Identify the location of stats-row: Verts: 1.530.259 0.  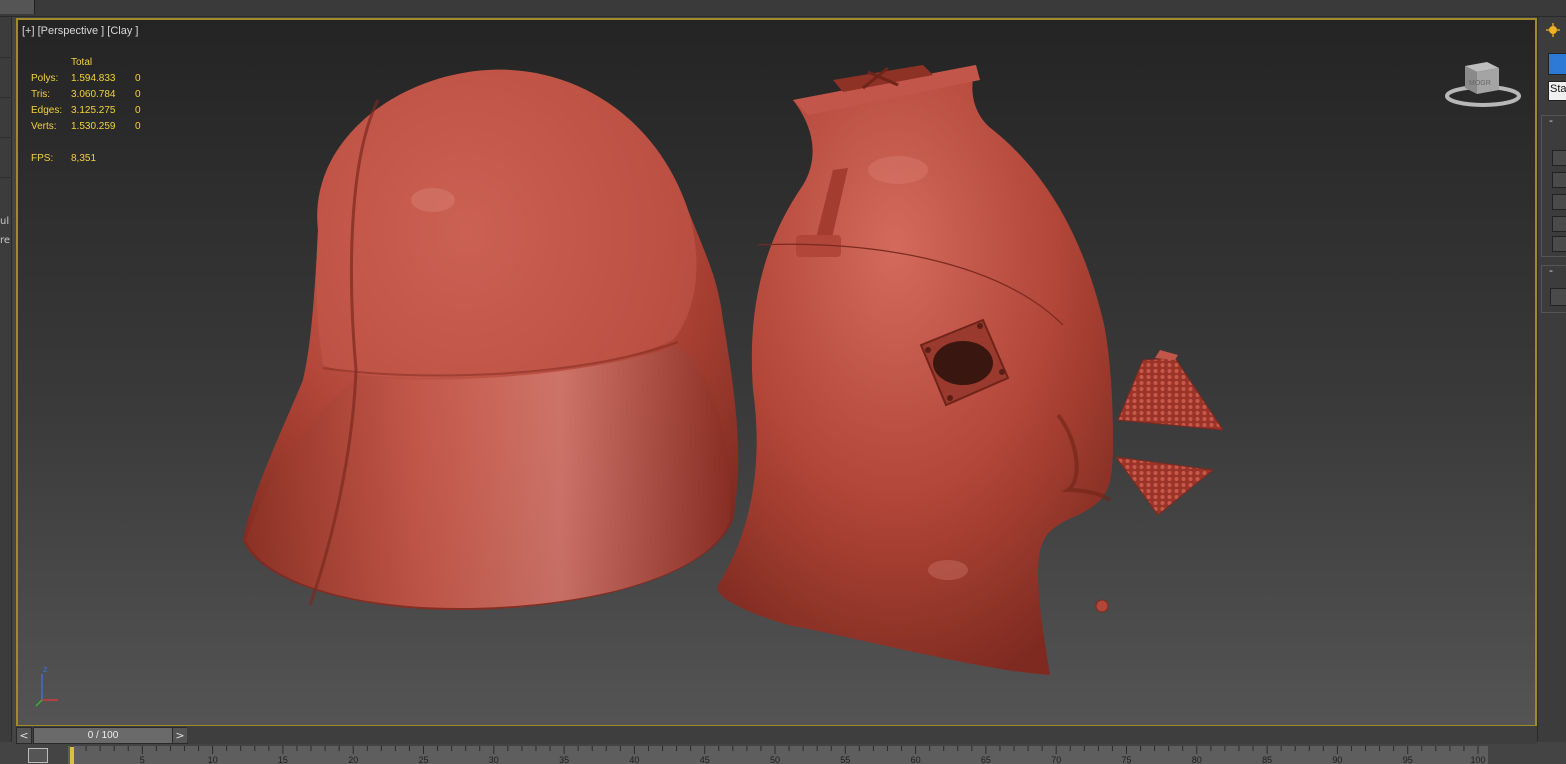
(86, 127).